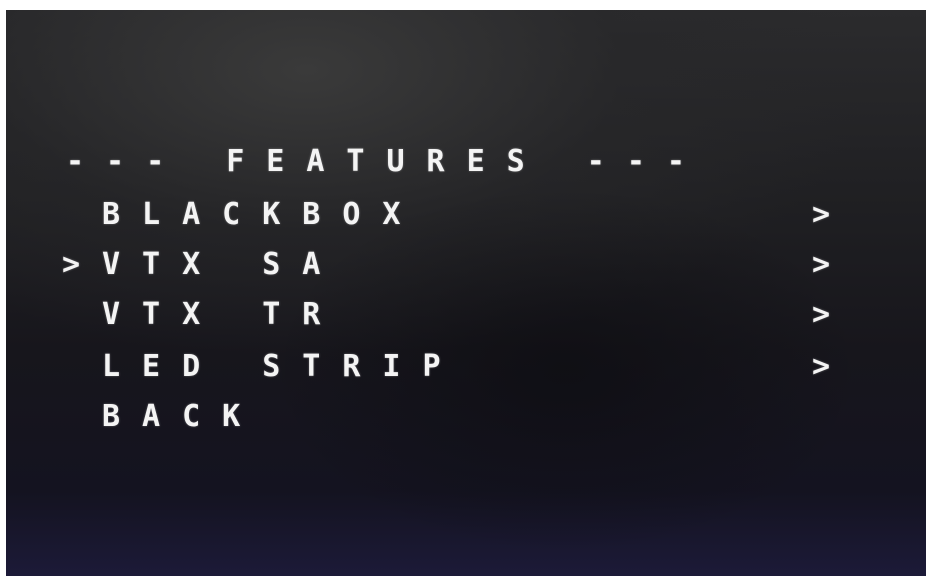 The image size is (929, 576). Describe the element at coordinates (222, 314) in the screenshot. I see `menu-item-label: VTX TR` at that location.